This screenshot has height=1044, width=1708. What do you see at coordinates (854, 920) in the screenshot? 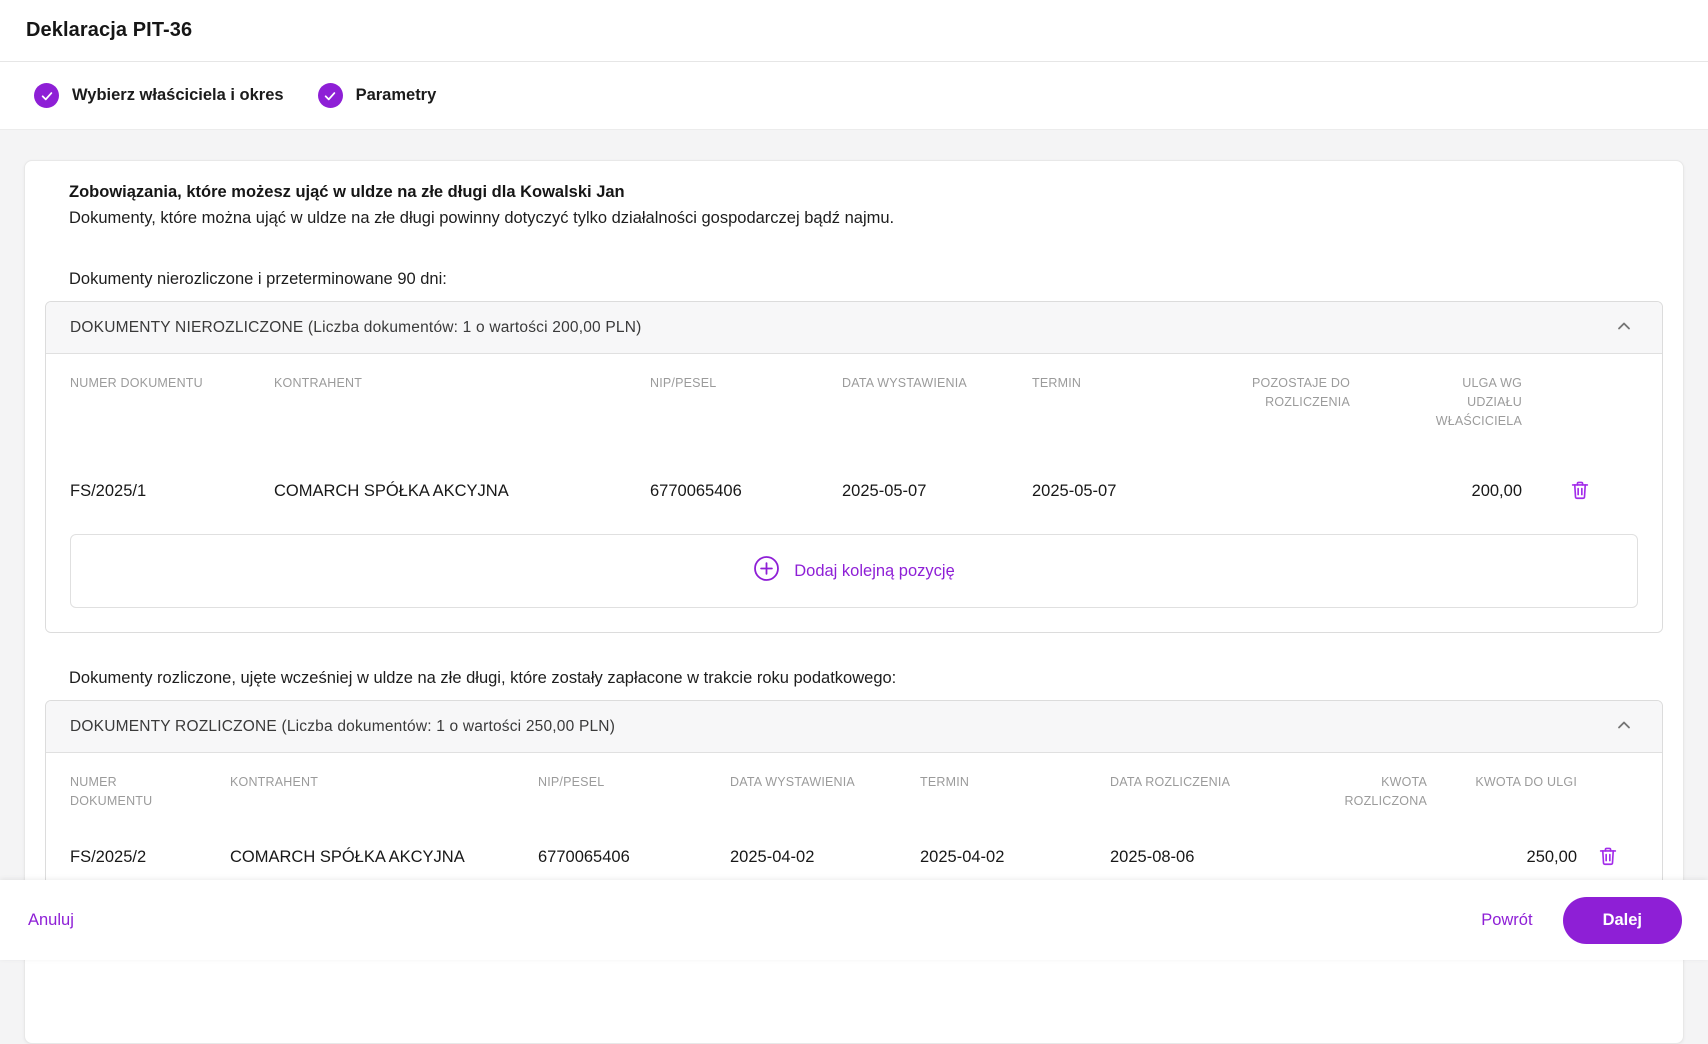
I see `action-bar: Anuluj Powrót Dalej` at bounding box center [854, 920].